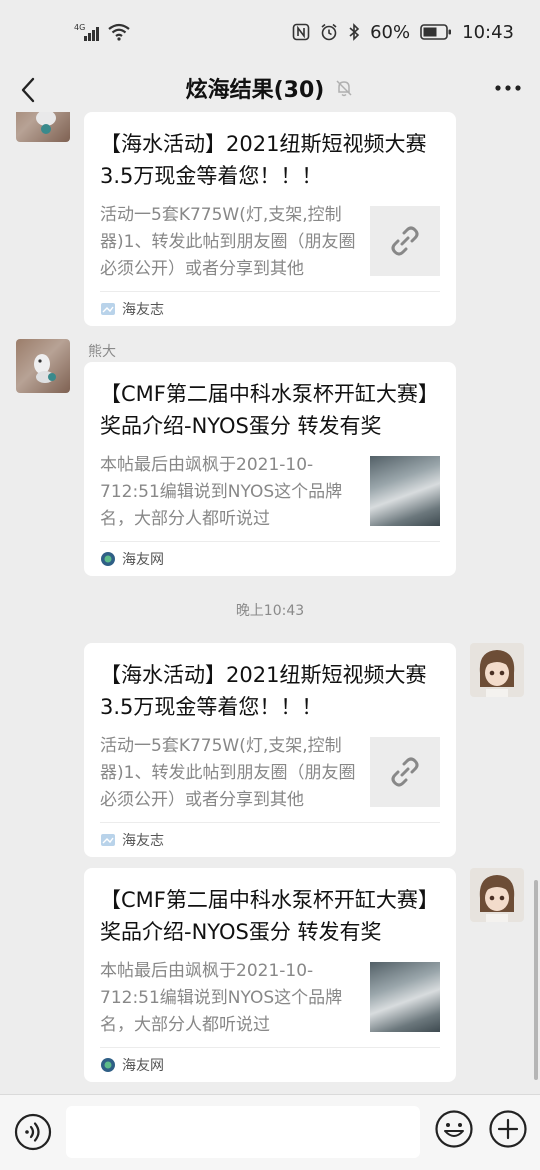 This screenshot has height=1170, width=540. Describe the element at coordinates (454, 1129) in the screenshot. I see `emoji-icon` at that location.